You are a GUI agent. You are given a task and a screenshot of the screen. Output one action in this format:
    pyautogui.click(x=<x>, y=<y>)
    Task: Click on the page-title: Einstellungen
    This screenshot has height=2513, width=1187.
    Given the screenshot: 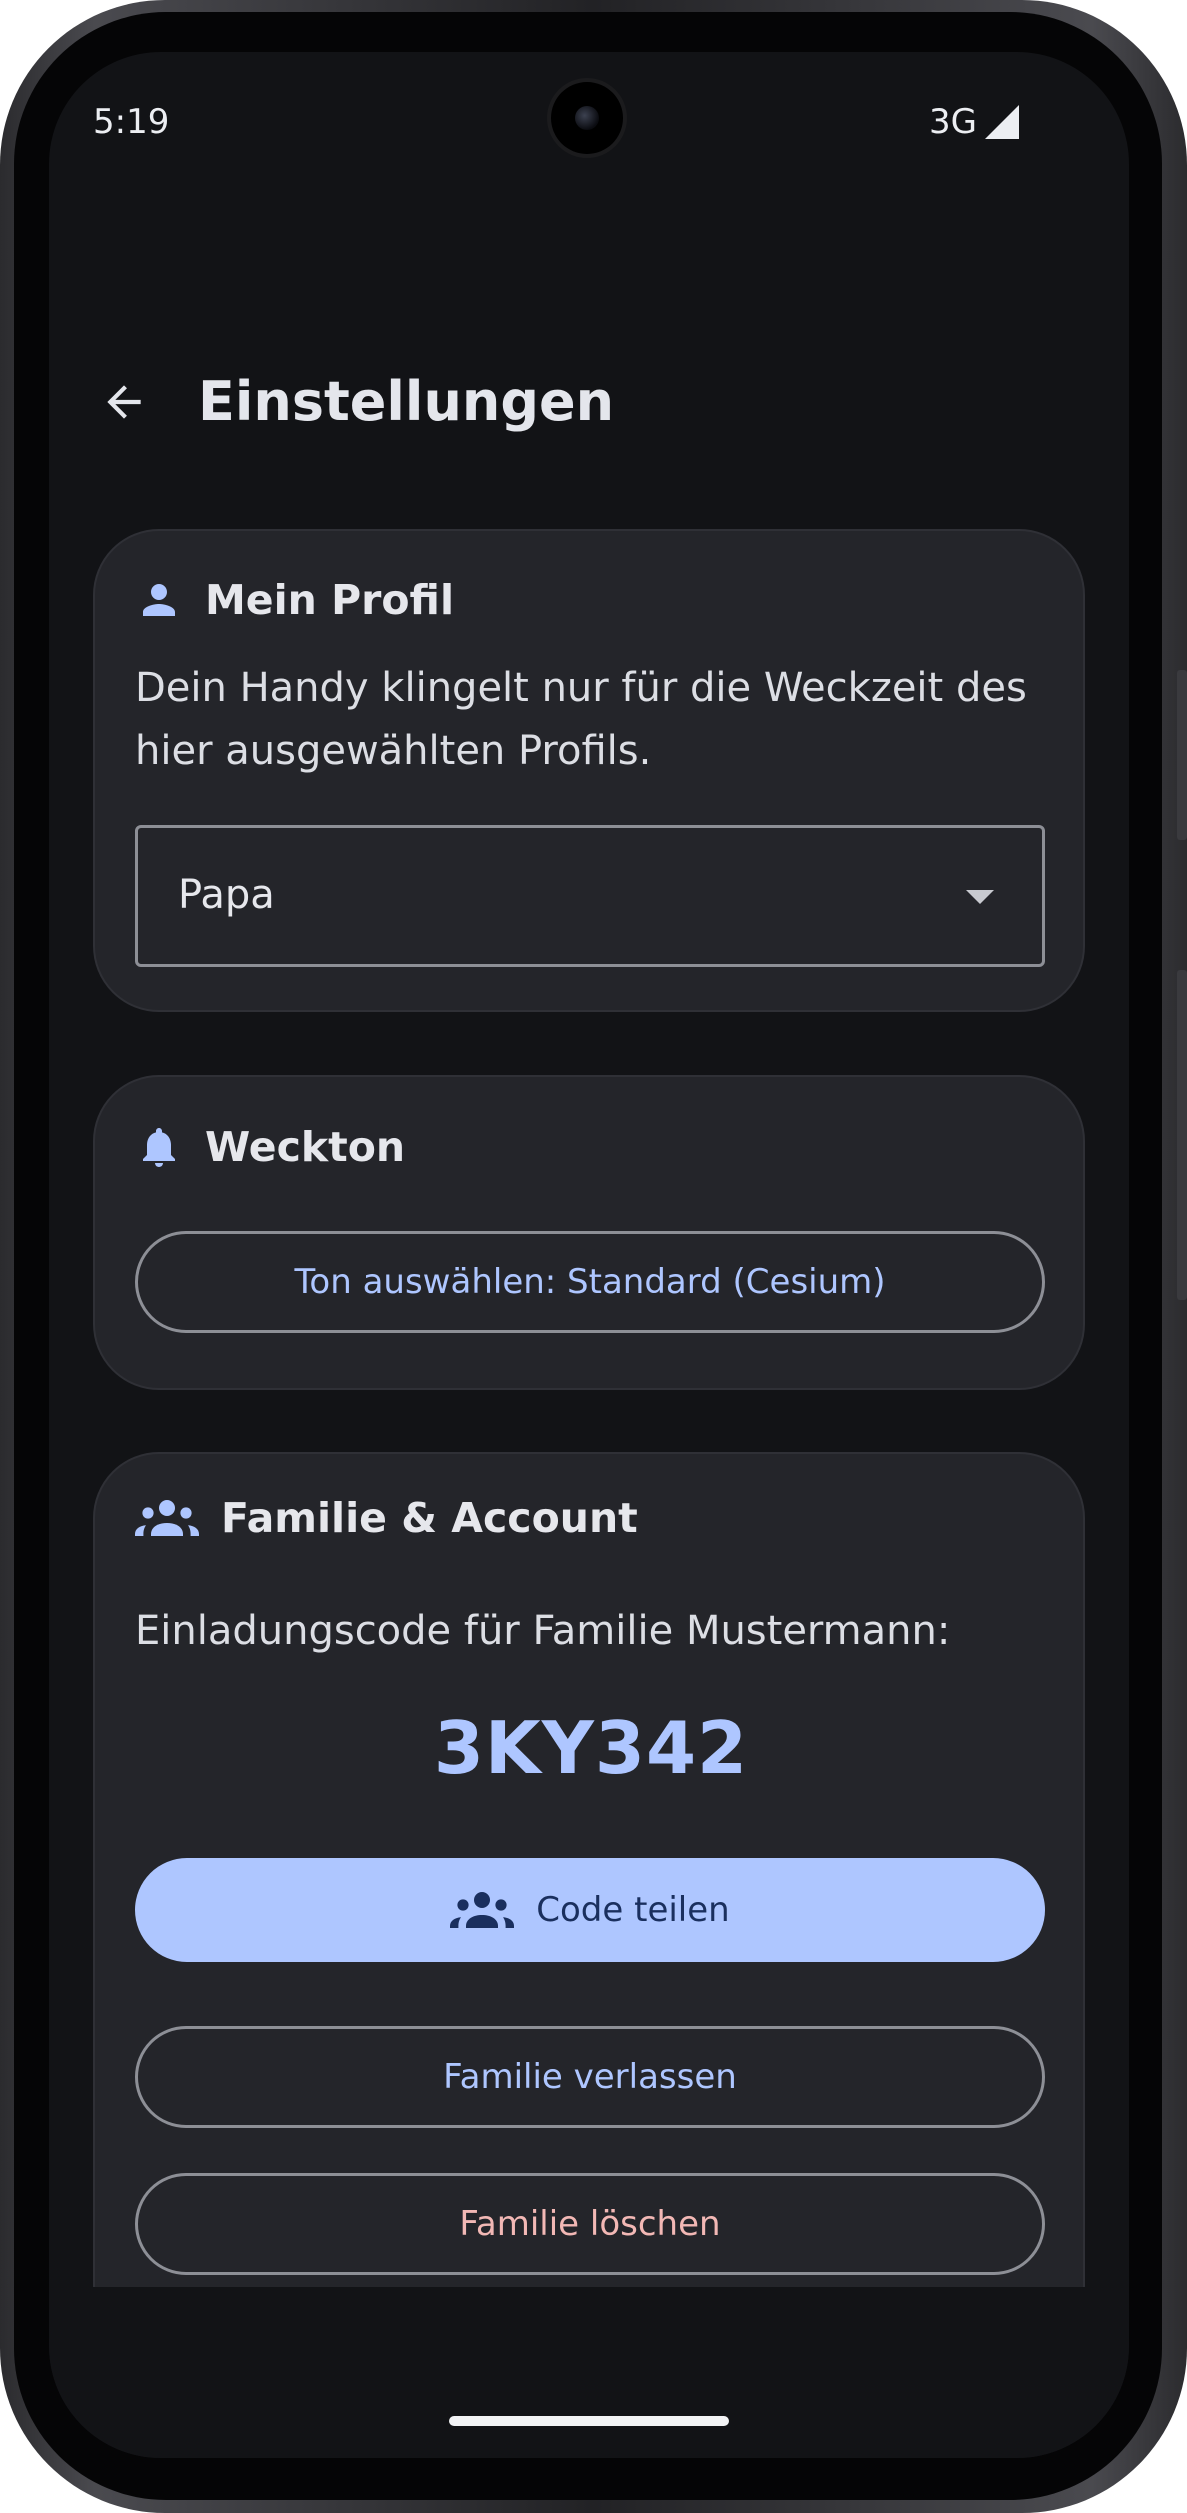 What is the action you would take?
    pyautogui.click(x=406, y=401)
    